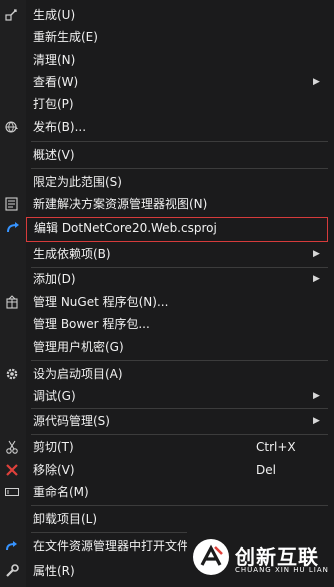 This screenshot has height=587, width=334. What do you see at coordinates (167, 447) in the screenshot?
I see `menu-item-cut: 剪切(T) Ctrl+X` at bounding box center [167, 447].